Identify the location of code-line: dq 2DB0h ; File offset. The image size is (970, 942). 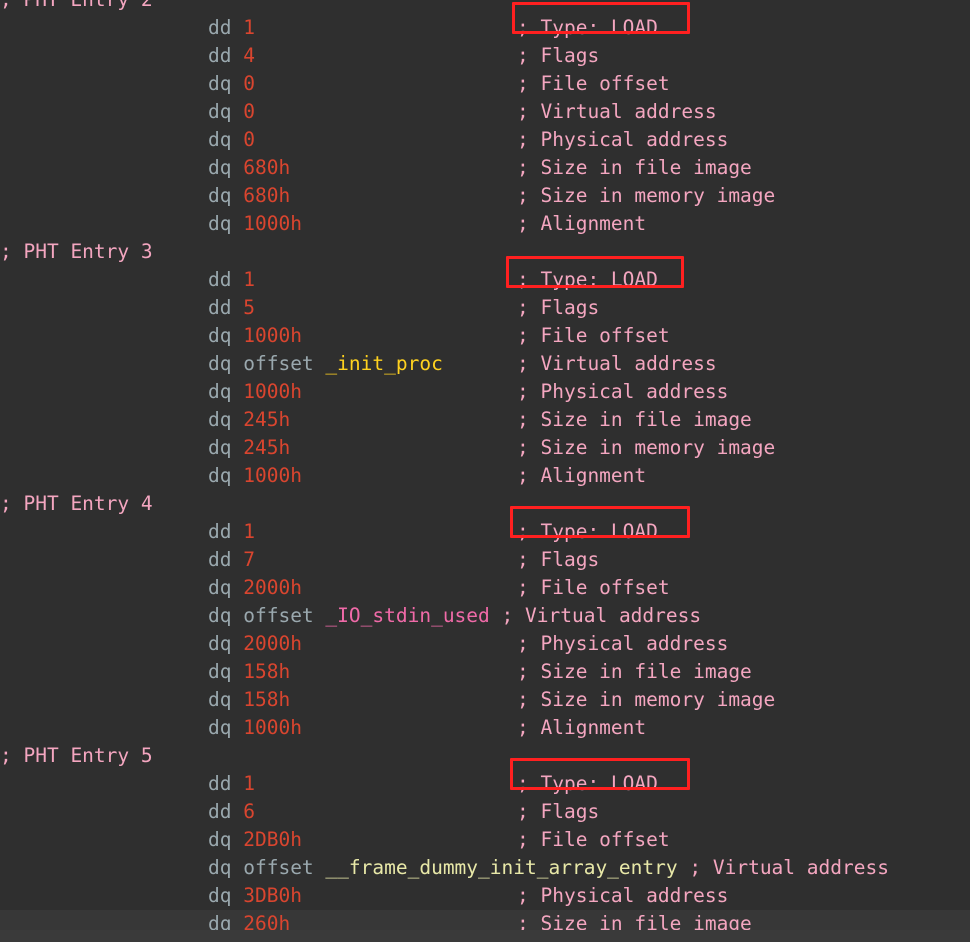
(485, 840).